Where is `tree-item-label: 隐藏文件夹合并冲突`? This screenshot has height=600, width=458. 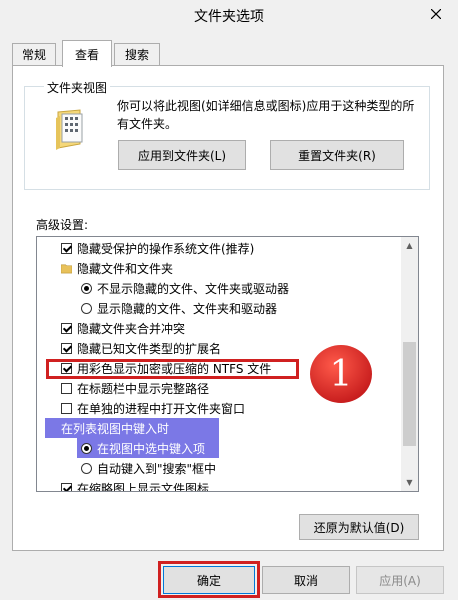 tree-item-label: 隐藏文件夹合并冲突 is located at coordinates (131, 328).